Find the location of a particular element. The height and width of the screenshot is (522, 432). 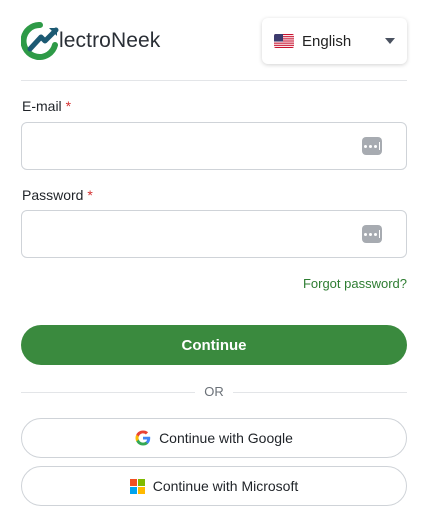

us-flag-icon is located at coordinates (284, 41).